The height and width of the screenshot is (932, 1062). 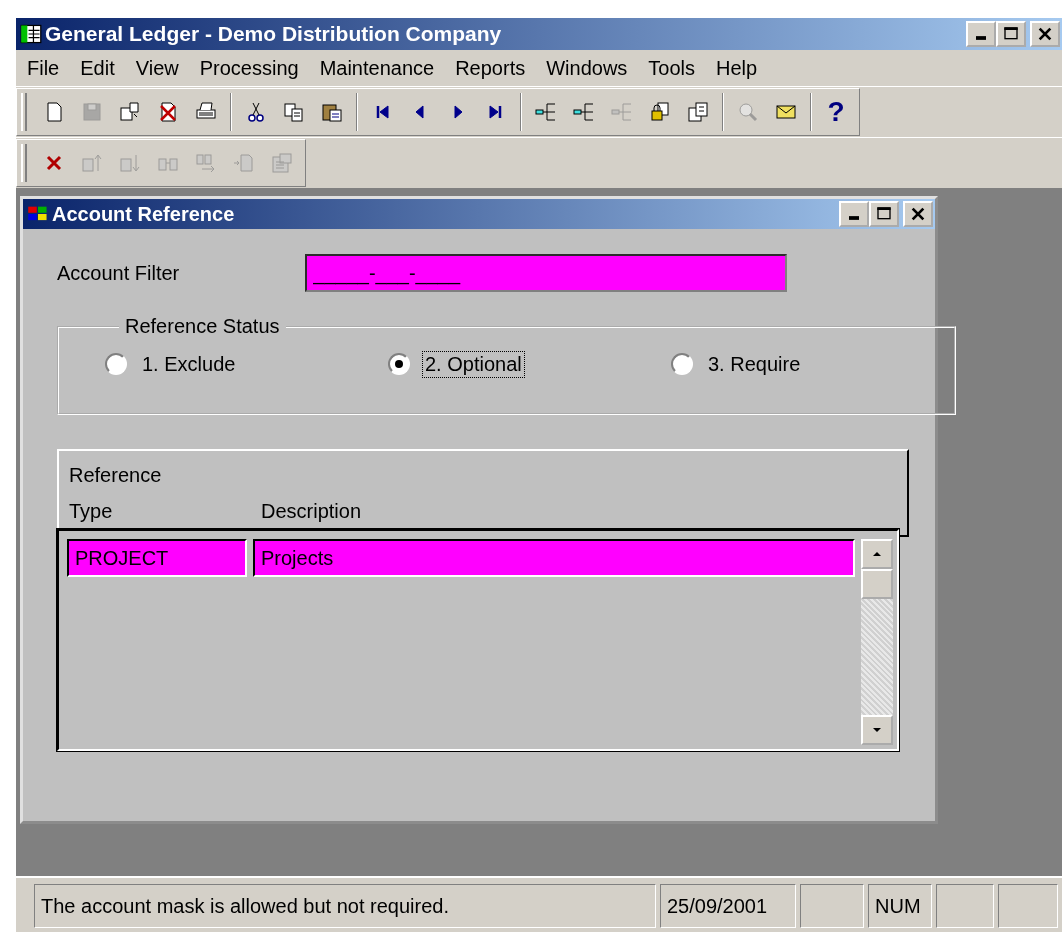 I want to click on radio-label: 3. Require, so click(x=754, y=364).